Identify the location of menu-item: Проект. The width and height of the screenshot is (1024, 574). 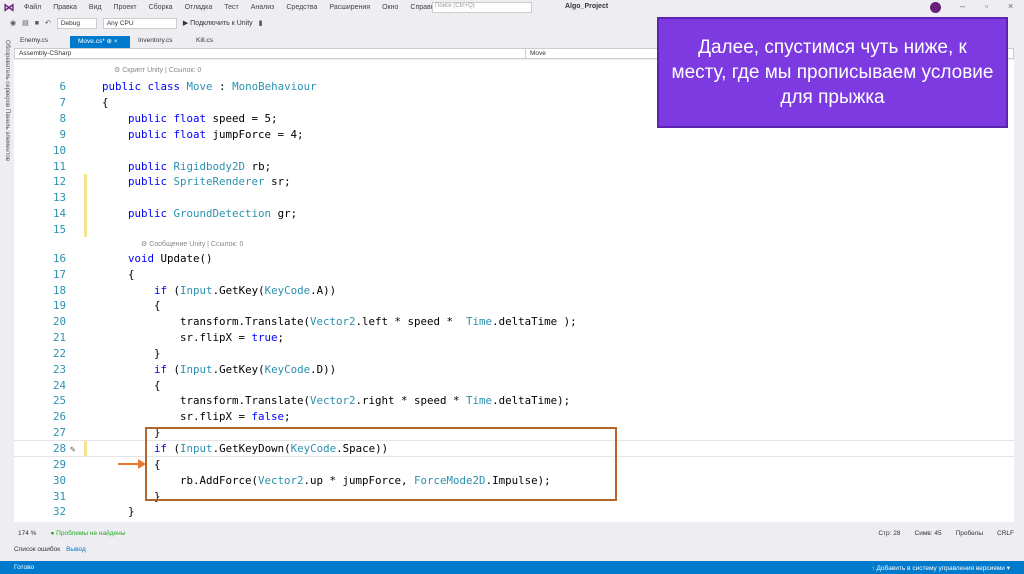
(125, 7).